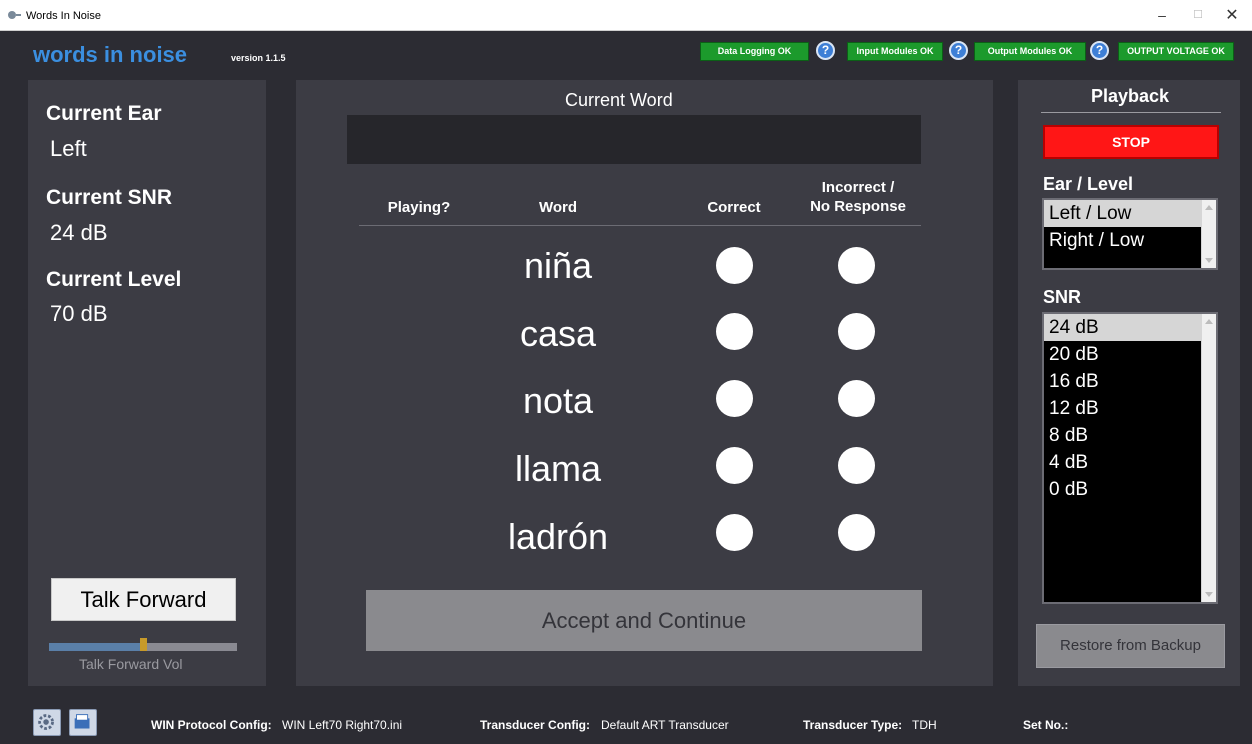 This screenshot has height=744, width=1252. Describe the element at coordinates (558, 468) in the screenshot. I see `word-label: llama` at that location.